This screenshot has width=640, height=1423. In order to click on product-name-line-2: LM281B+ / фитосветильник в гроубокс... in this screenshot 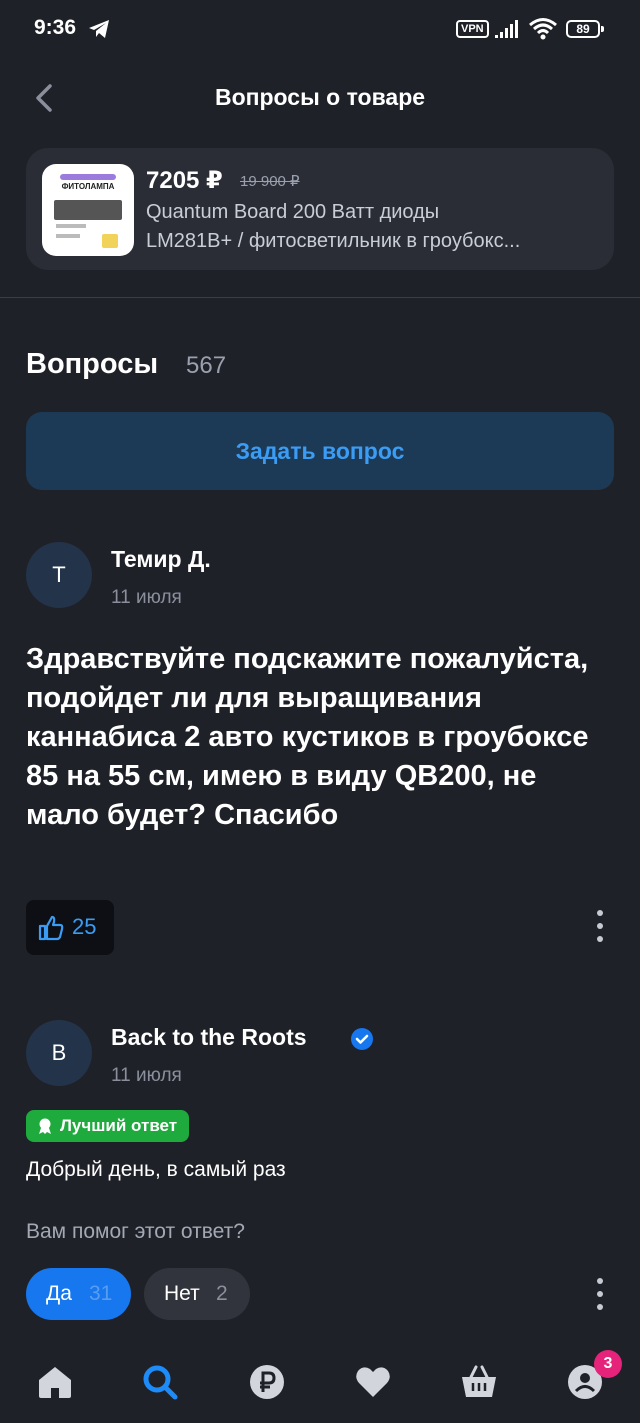, I will do `click(333, 241)`.